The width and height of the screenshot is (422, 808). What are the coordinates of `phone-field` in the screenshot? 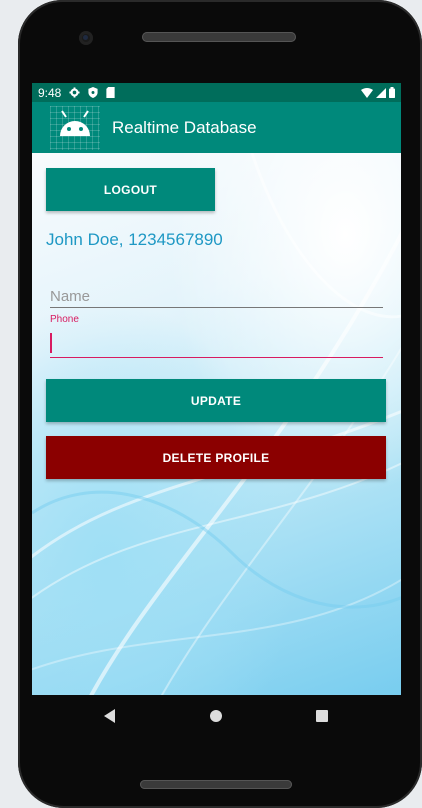 It's located at (216, 344).